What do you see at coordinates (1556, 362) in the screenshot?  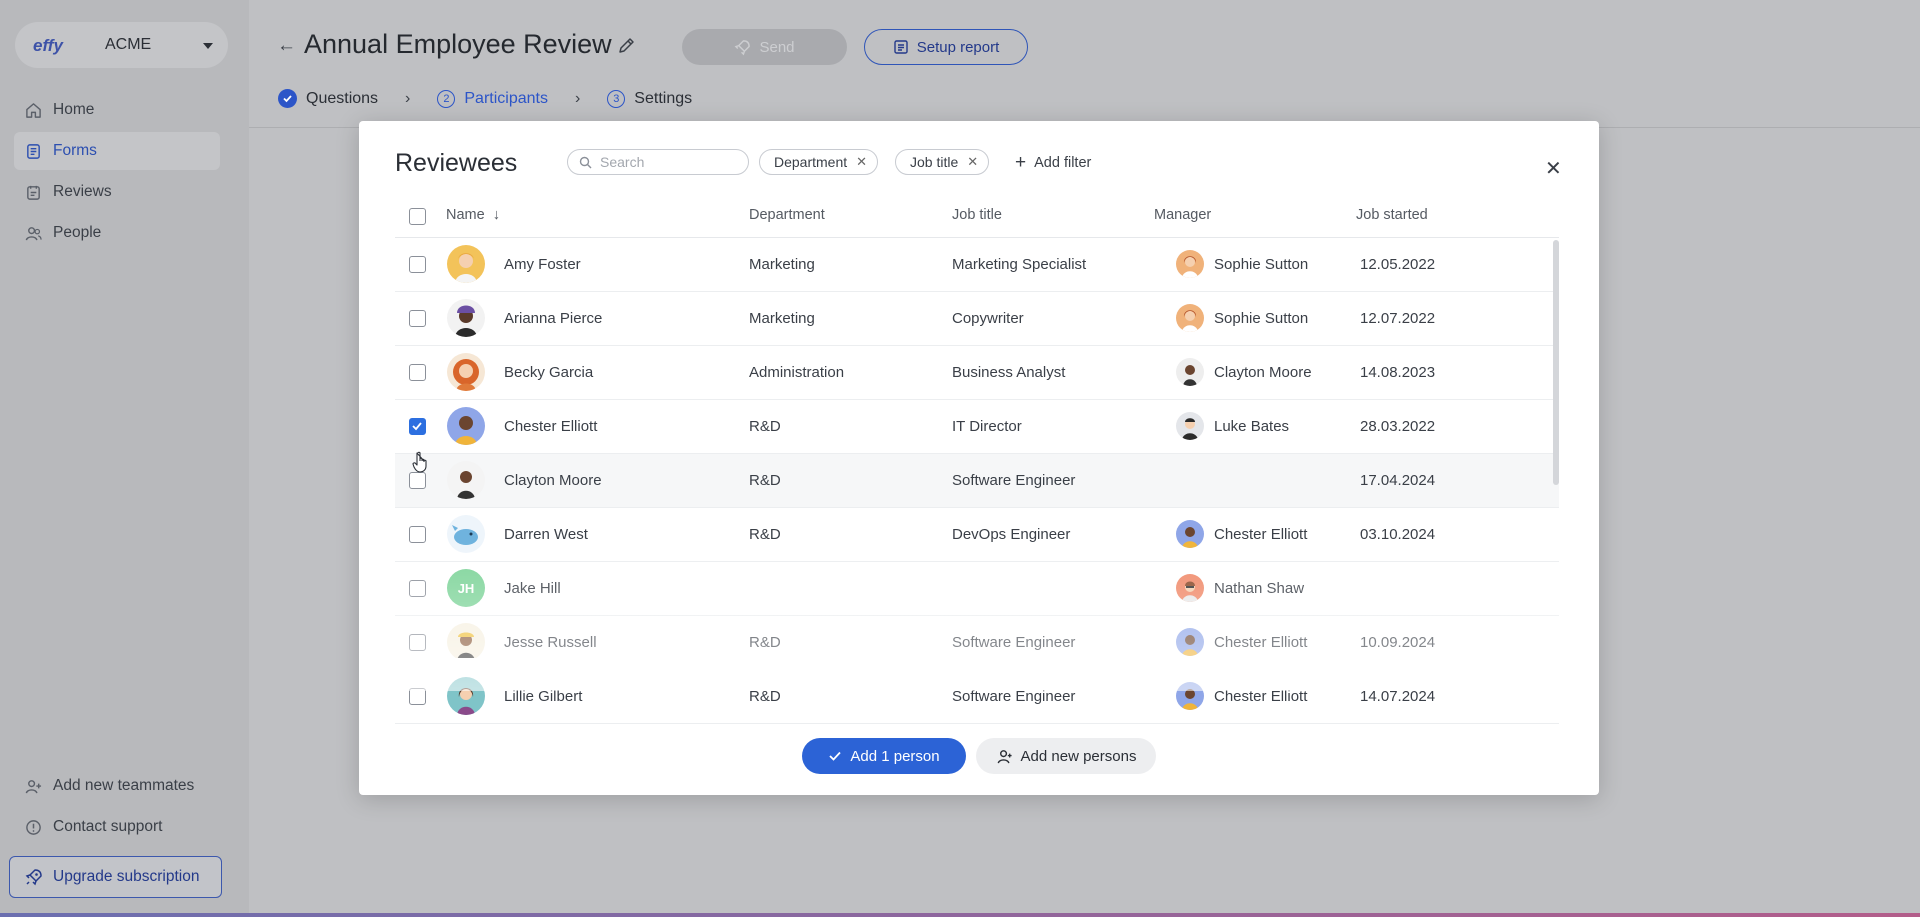 I see `table-scrollbar` at bounding box center [1556, 362].